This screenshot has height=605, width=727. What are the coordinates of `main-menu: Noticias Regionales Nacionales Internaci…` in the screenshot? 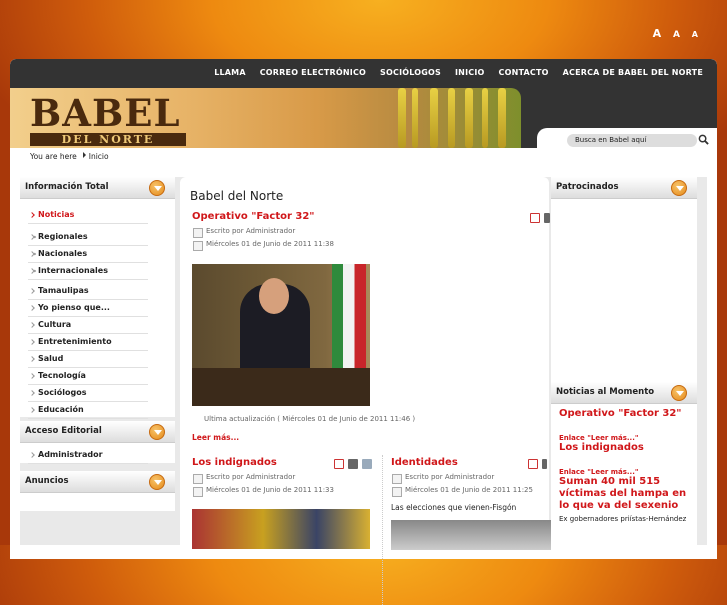 It's located at (97, 309).